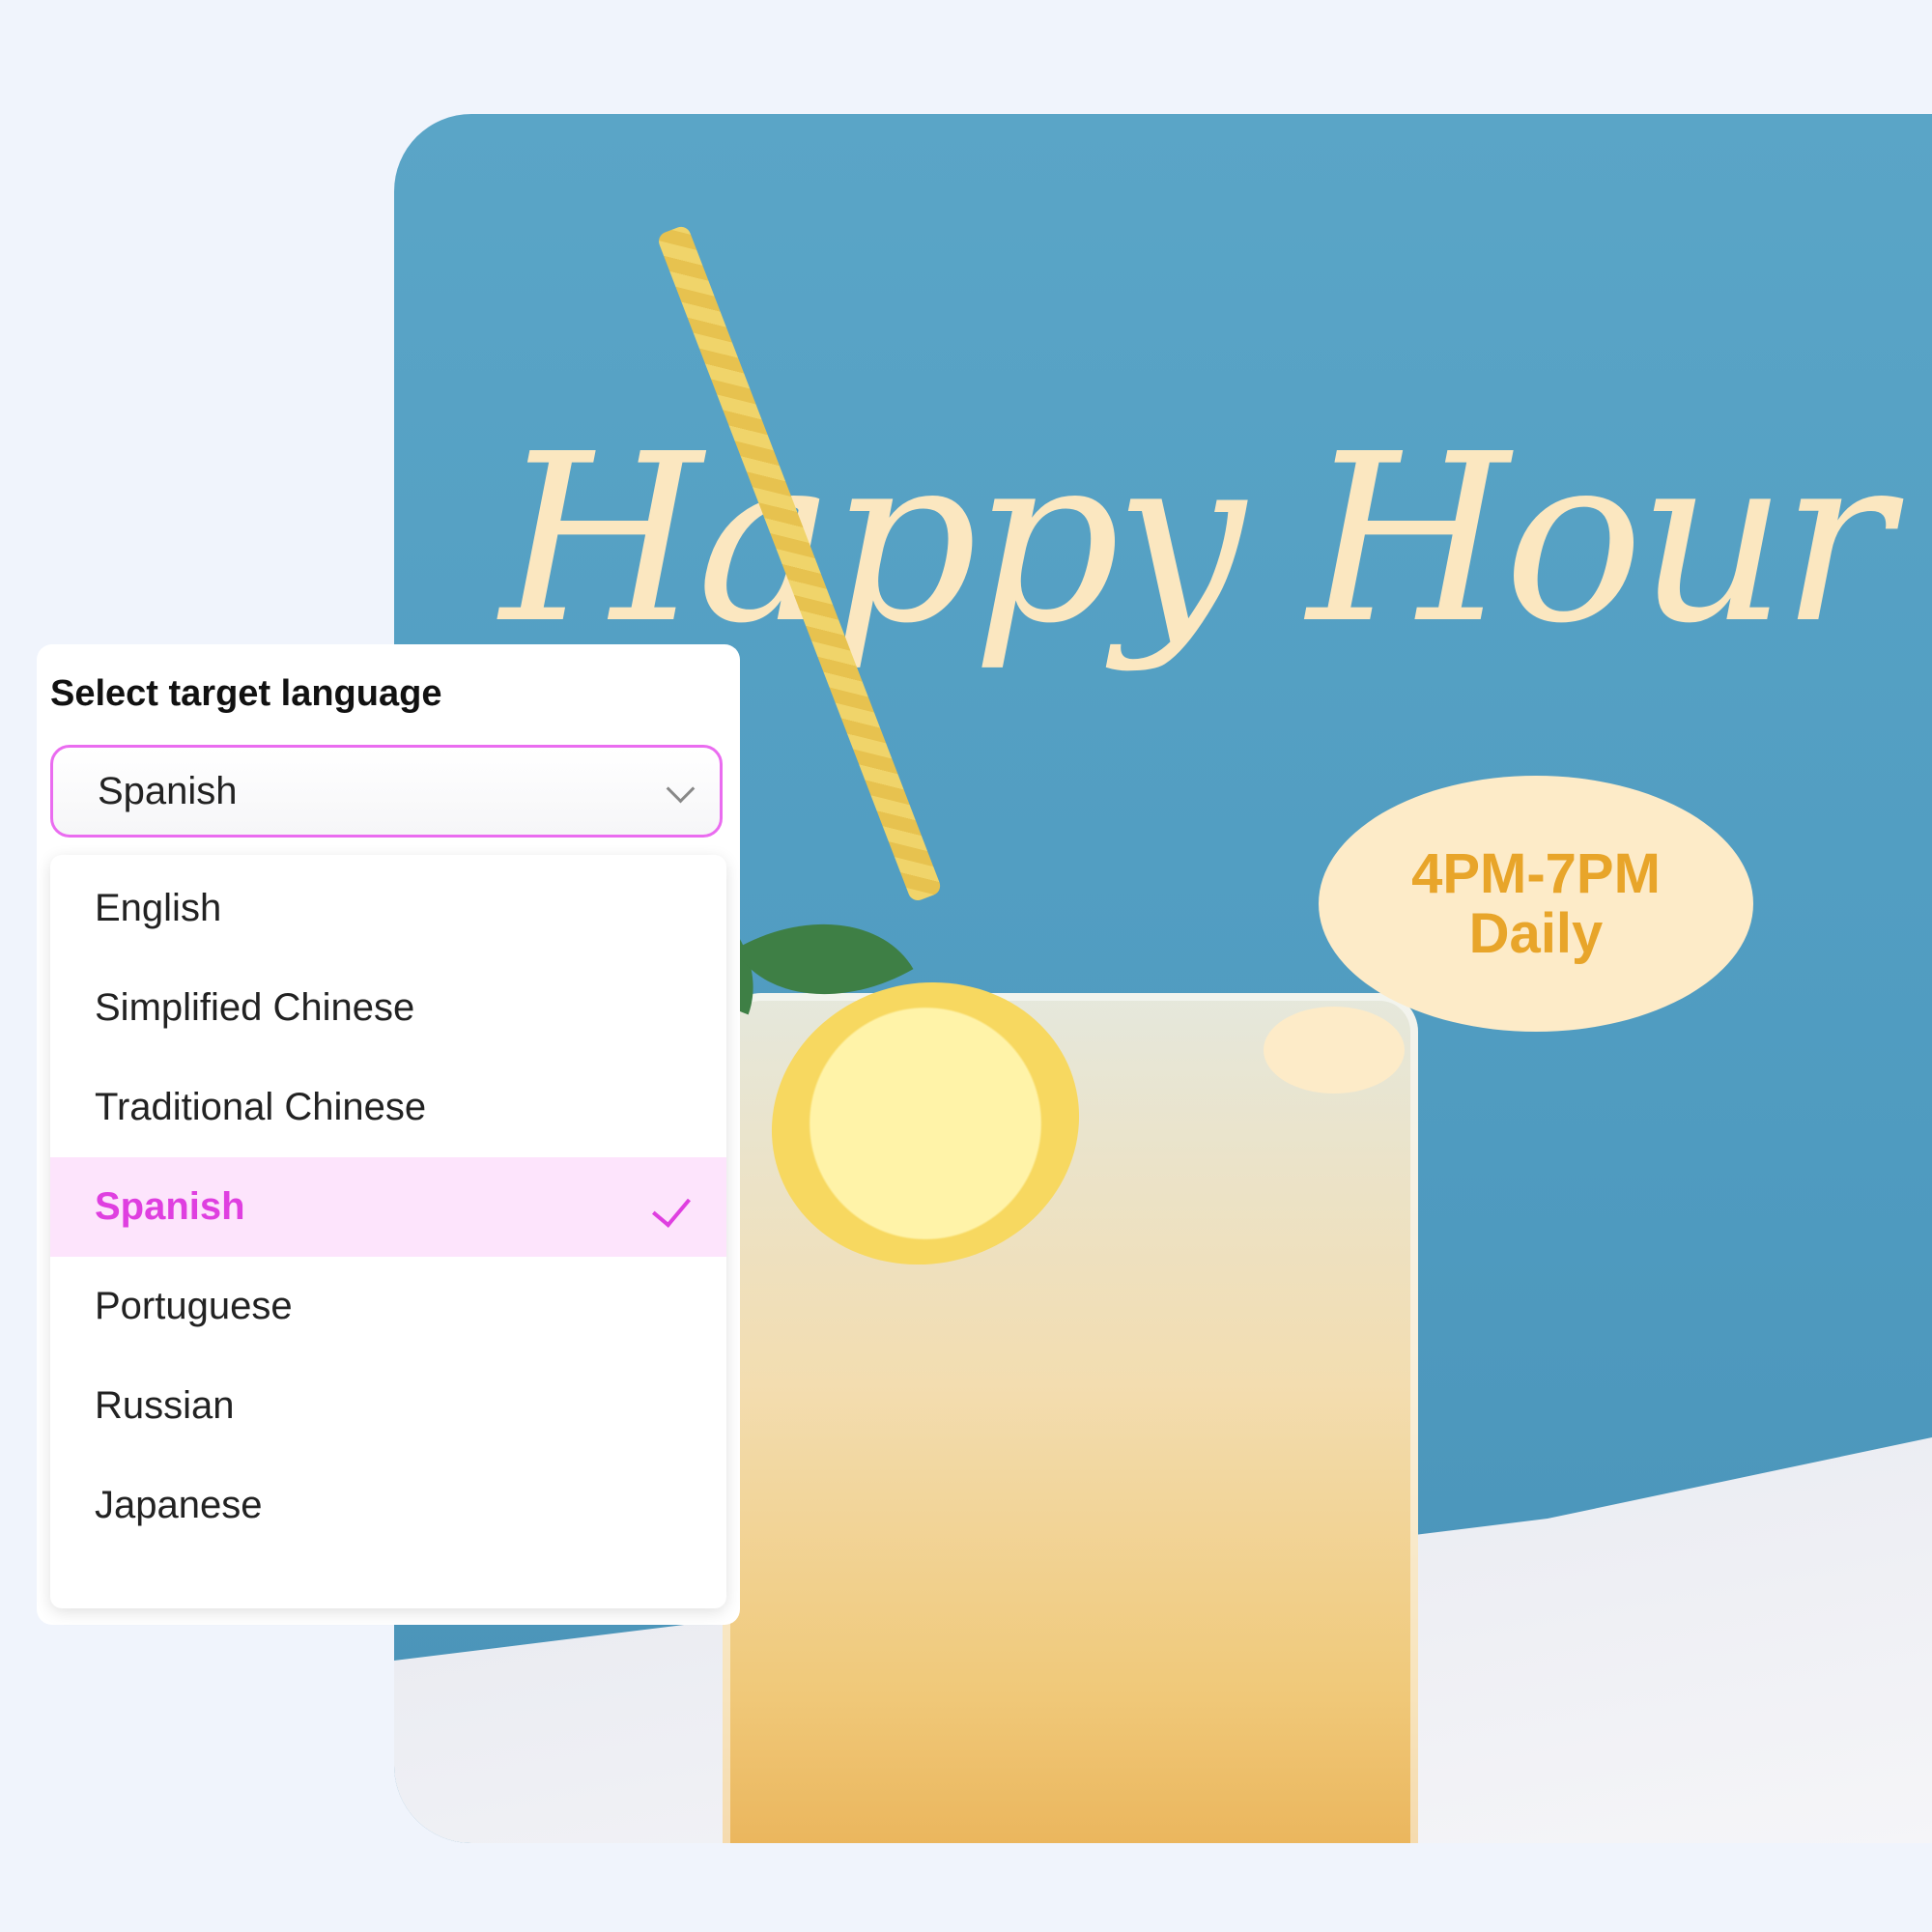 The width and height of the screenshot is (1932, 1932). I want to click on language-option-english: English, so click(388, 908).